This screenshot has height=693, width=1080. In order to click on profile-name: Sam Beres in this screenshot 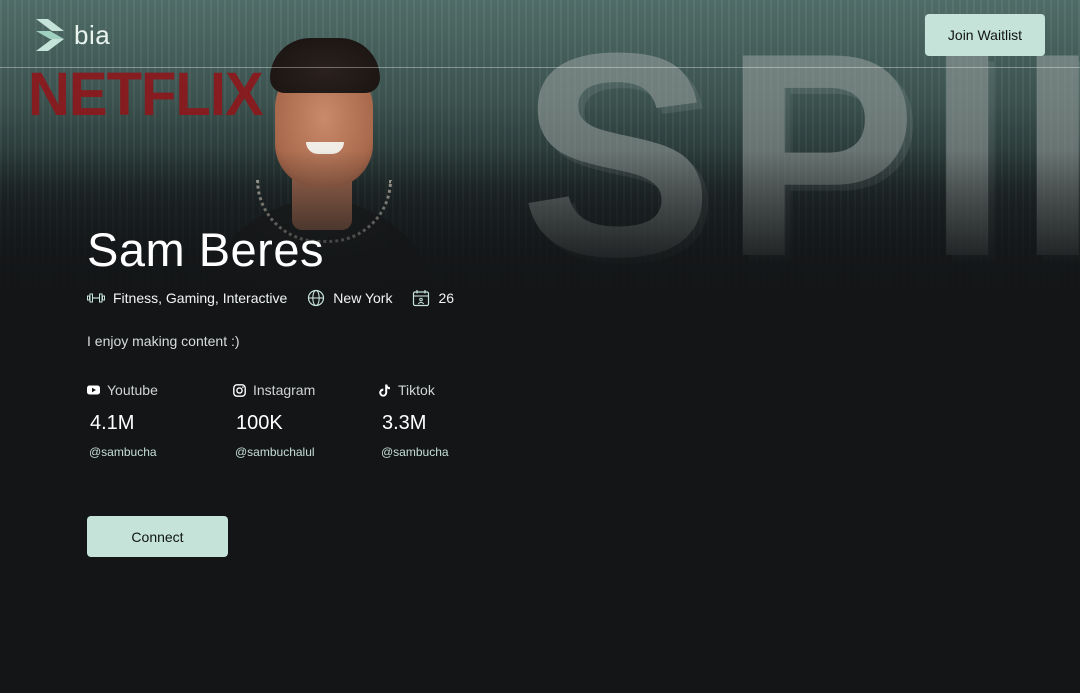, I will do `click(205, 249)`.